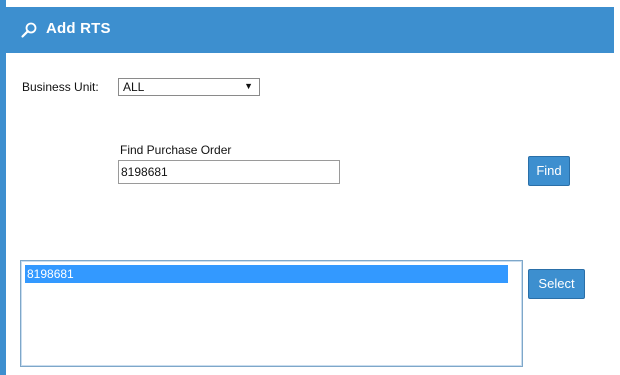  I want to click on window-title: Add RTS, so click(78, 28).